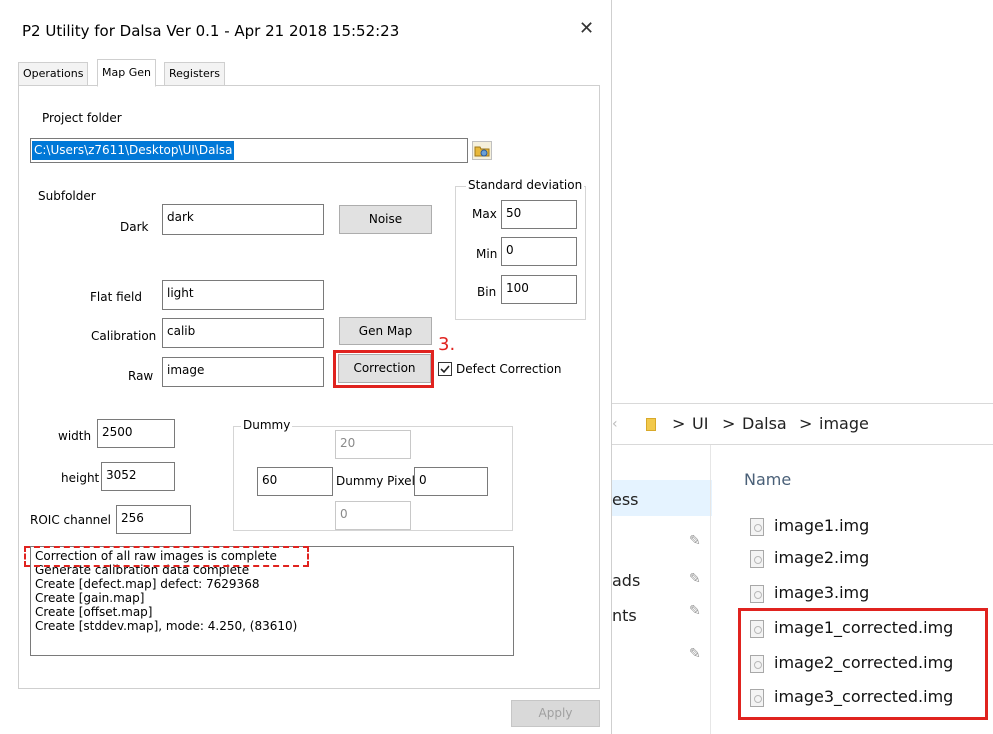 The width and height of the screenshot is (993, 734). I want to click on name-column-header: Name, so click(767, 479).